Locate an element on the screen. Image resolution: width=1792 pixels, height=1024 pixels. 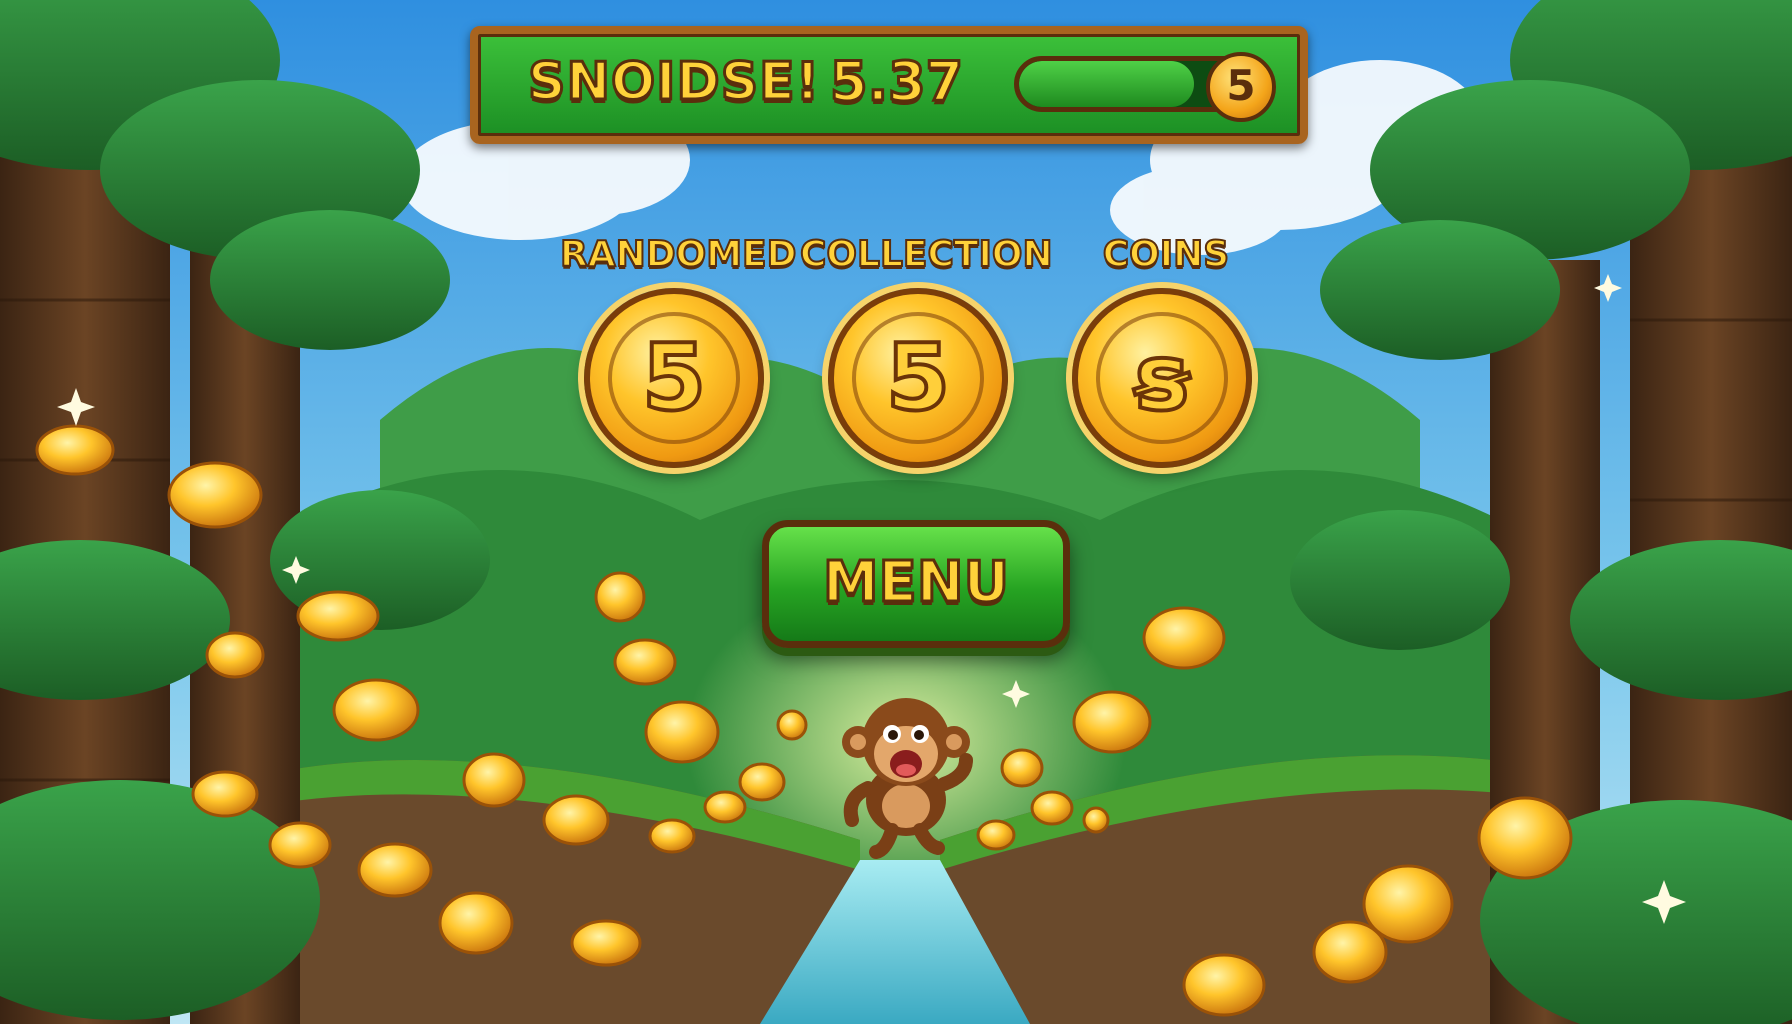
reward-coin-randomed-icon: 5 is located at coordinates (674, 378).